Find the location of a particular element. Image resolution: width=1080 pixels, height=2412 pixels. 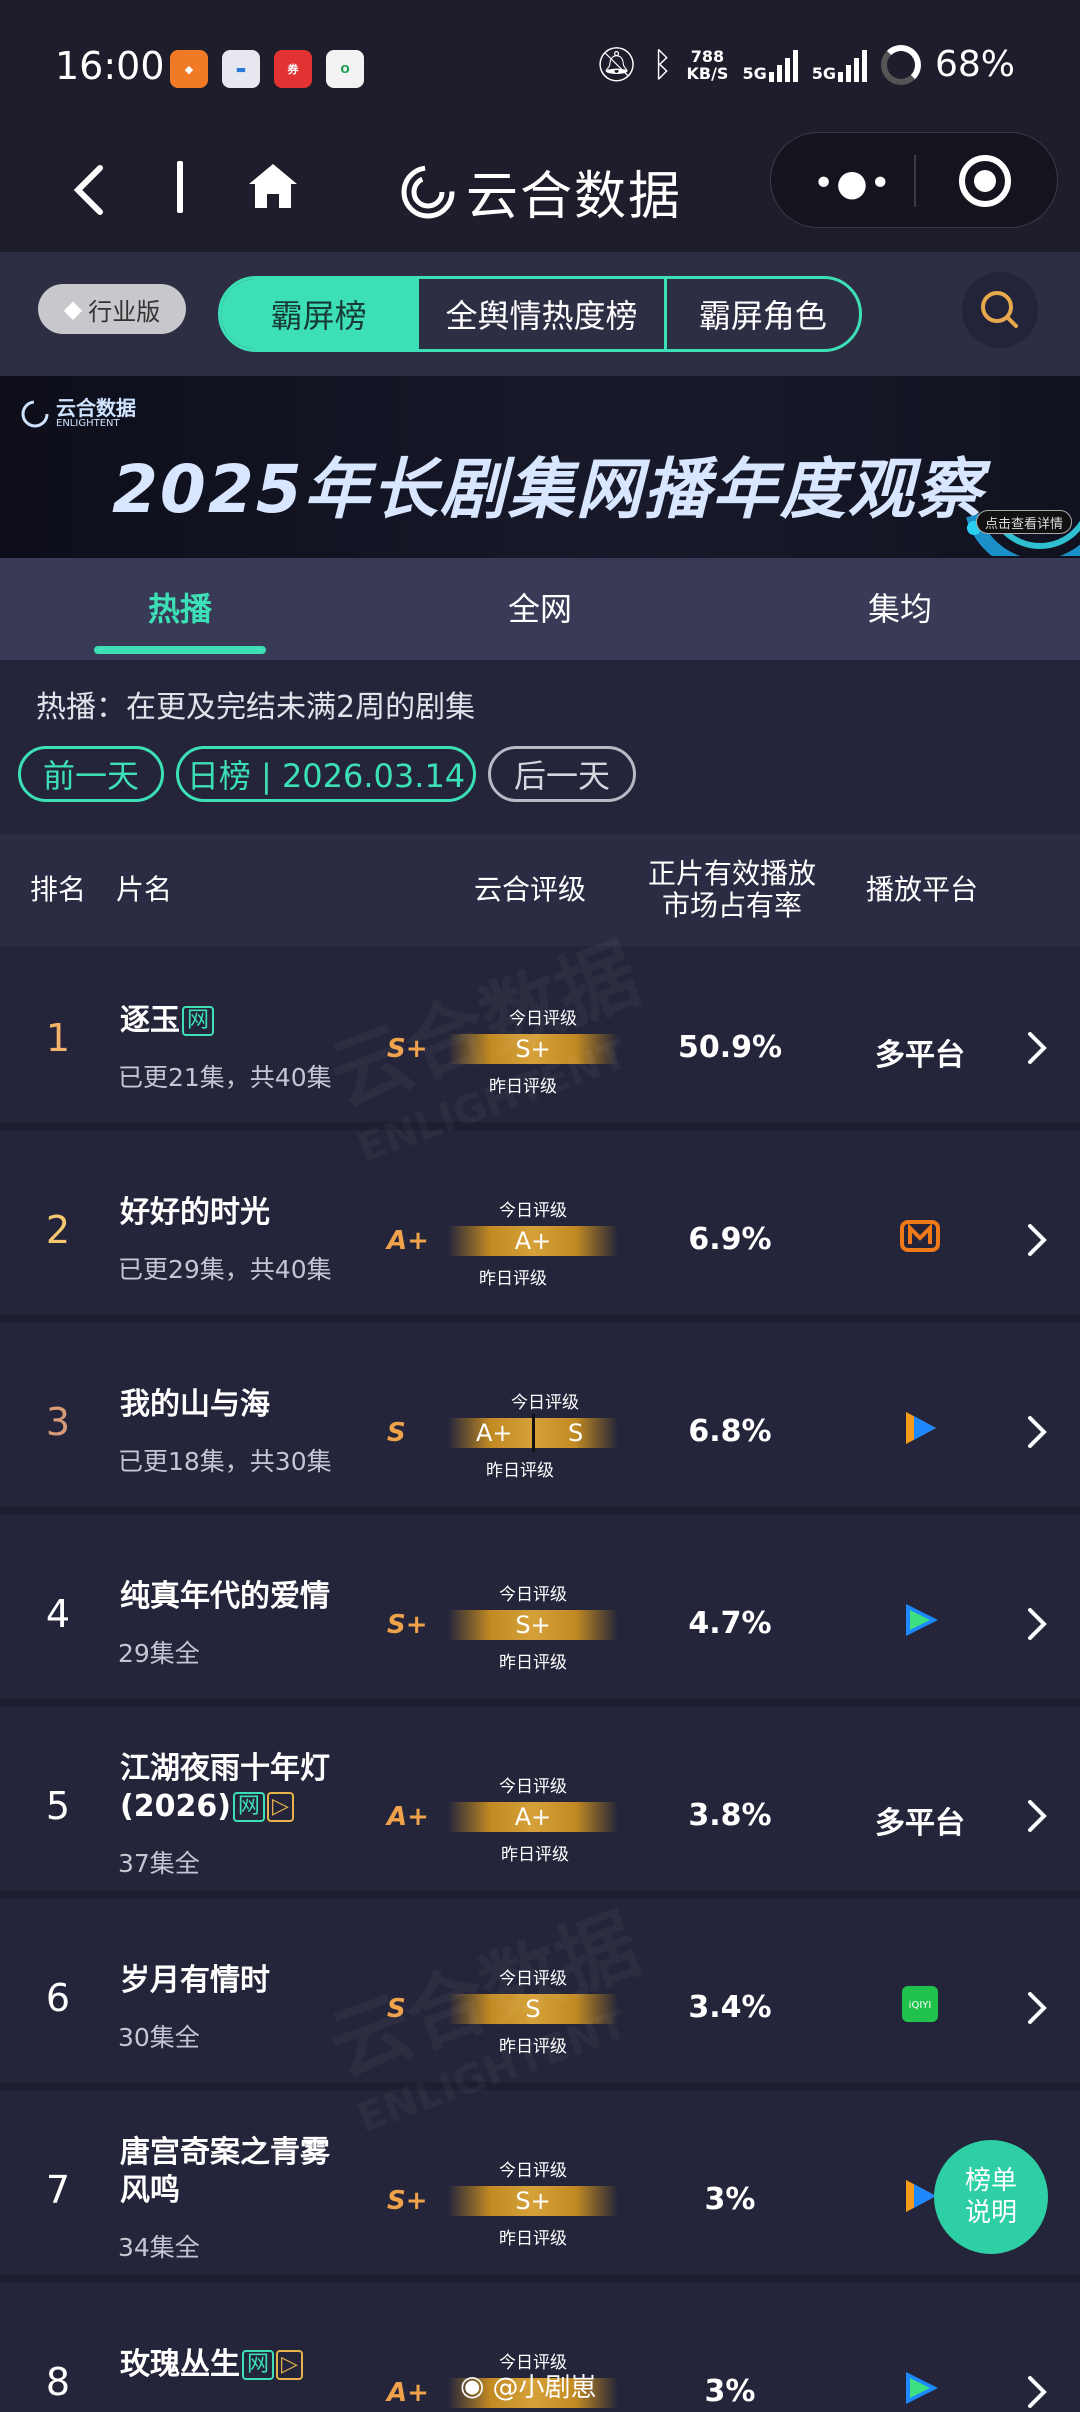

rank-number: 8 is located at coordinates (58, 2382).